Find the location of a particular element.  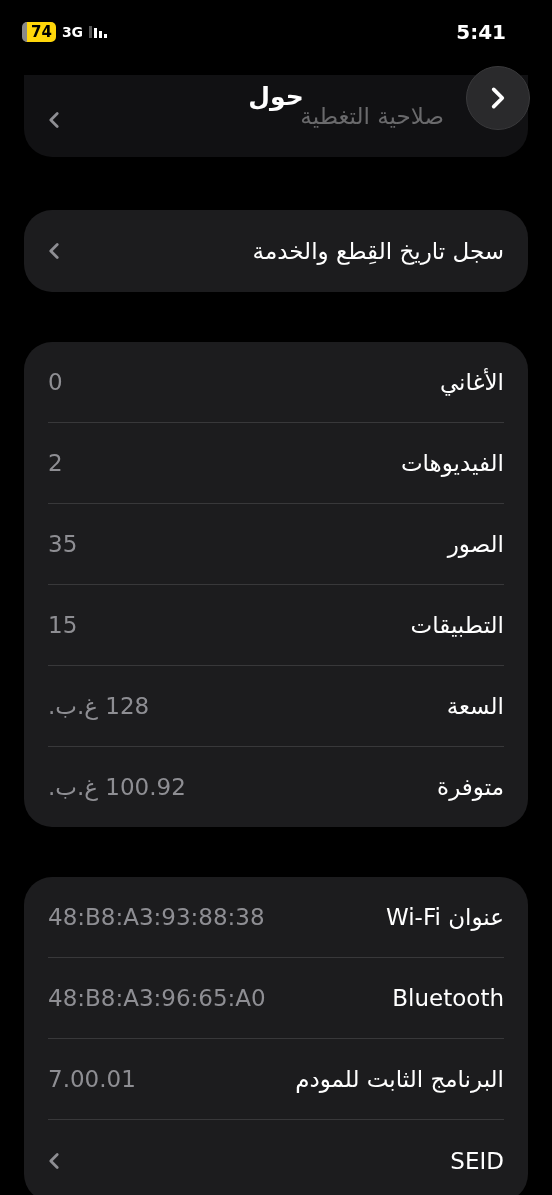

row-value: 48:B8:A3:93:88:38 is located at coordinates (156, 917).